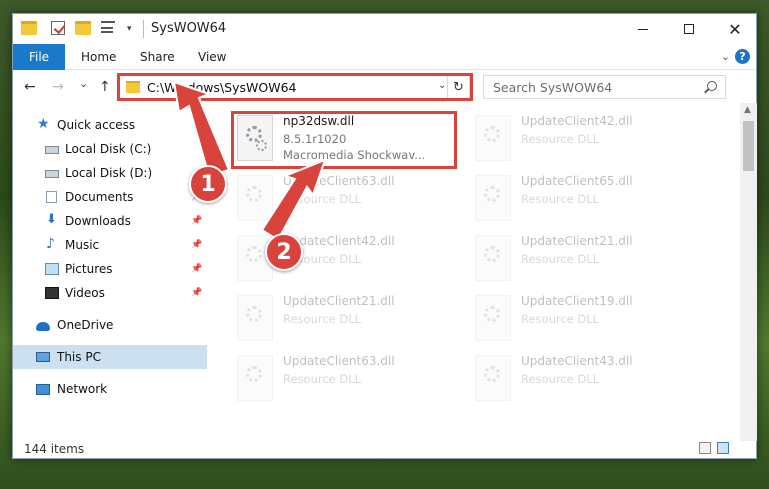  Describe the element at coordinates (208, 184) in the screenshot. I see `step-1-badge: 1` at that location.